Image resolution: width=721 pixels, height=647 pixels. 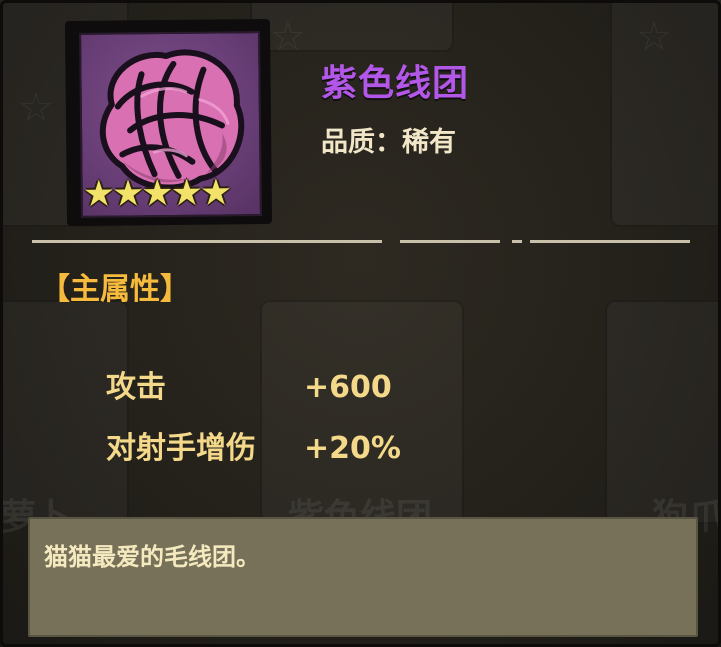 What do you see at coordinates (249, 384) in the screenshot?
I see `stat-row-attack: 攻击 +600` at bounding box center [249, 384].